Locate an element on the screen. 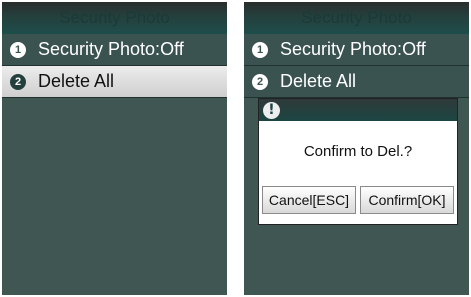 Image resolution: width=471 pixels, height=297 pixels. confirm-button: Confirm[OK] is located at coordinates (407, 200).